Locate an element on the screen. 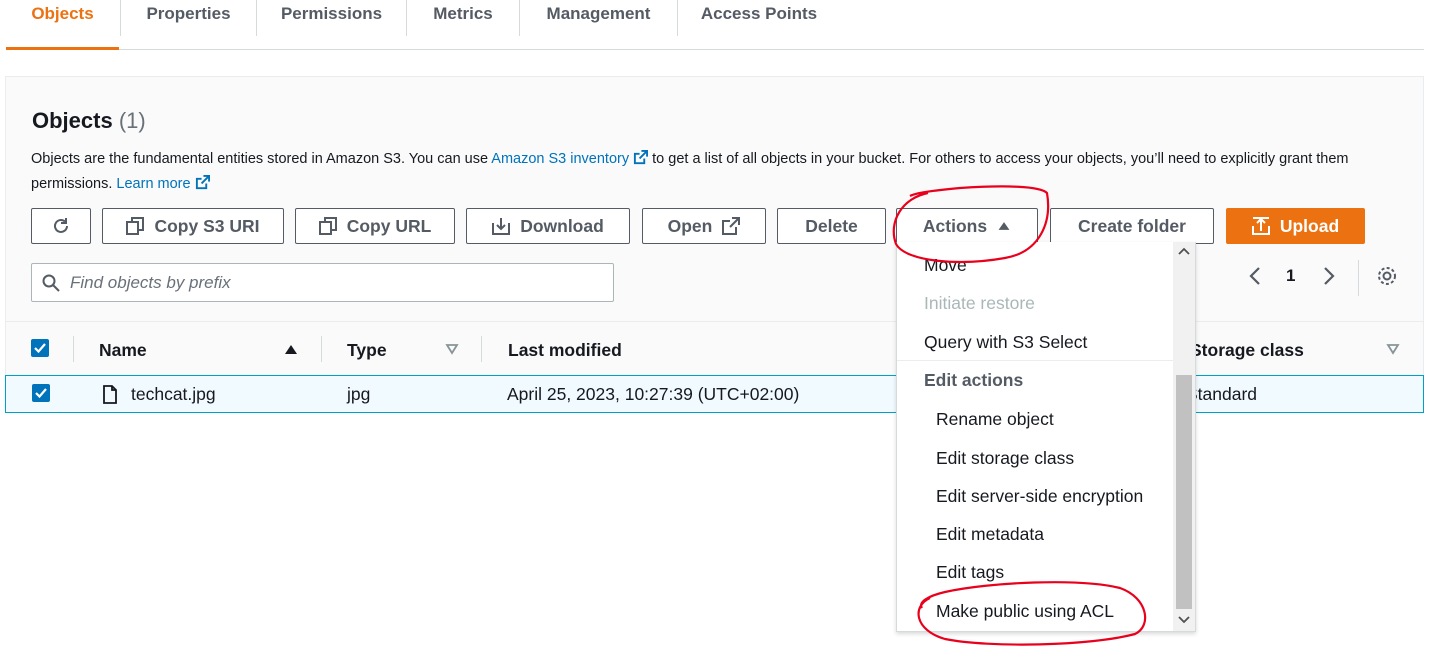 This screenshot has height=649, width=1431. pagination-divider is located at coordinates (1358, 278).